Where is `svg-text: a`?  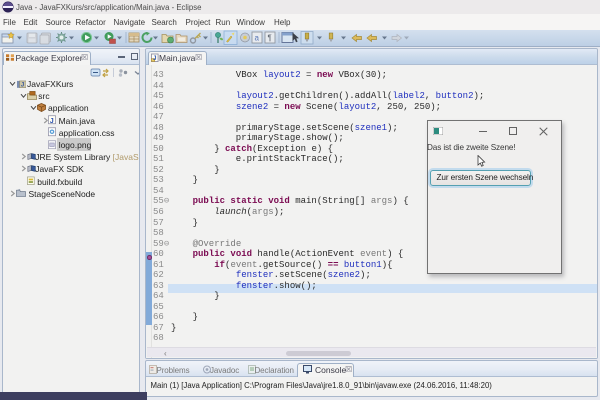
svg-text: a is located at coordinates (257, 38).